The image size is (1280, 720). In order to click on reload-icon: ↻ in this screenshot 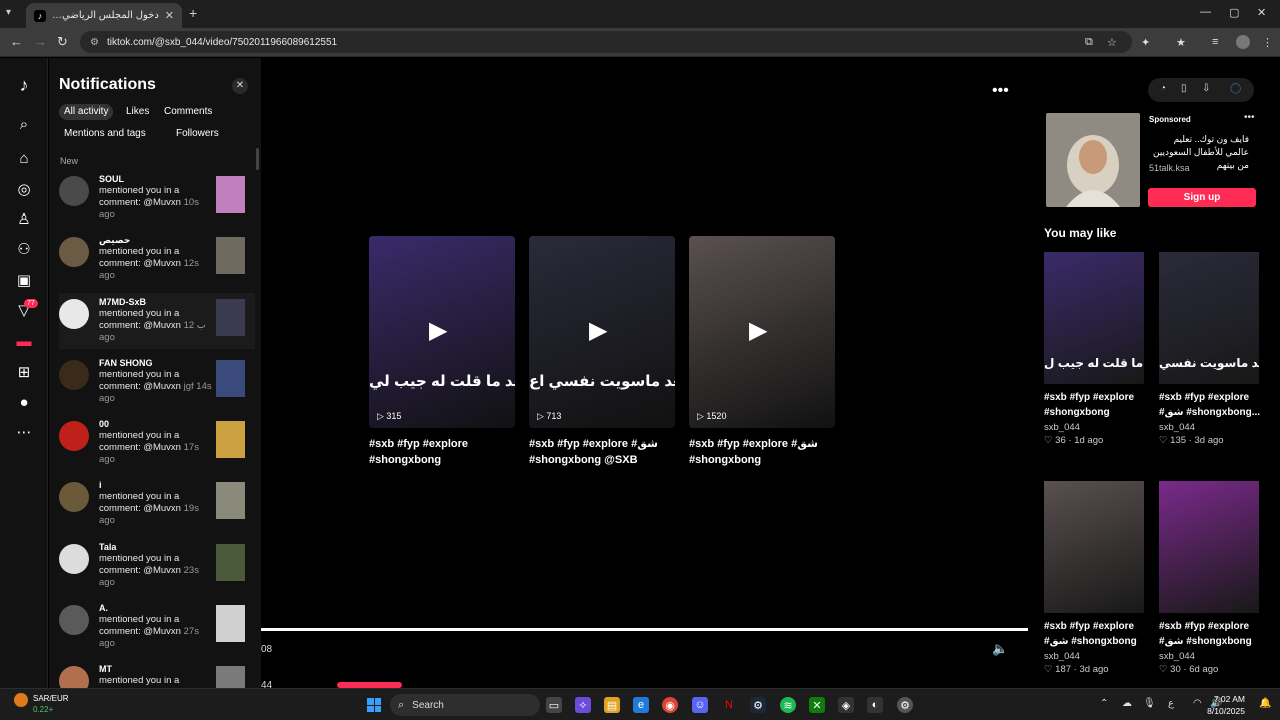, I will do `click(62, 42)`.